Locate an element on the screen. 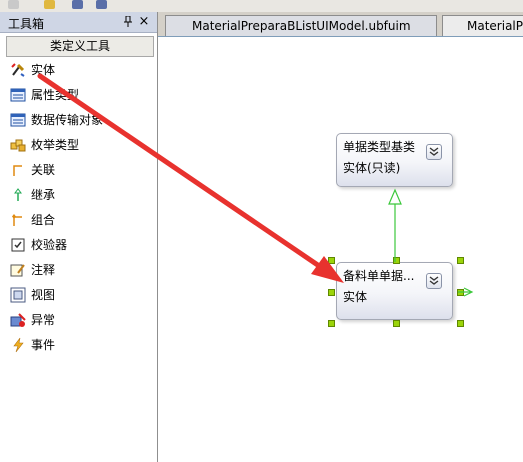 The image size is (523, 462). inheritance-icon is located at coordinates (18, 194).